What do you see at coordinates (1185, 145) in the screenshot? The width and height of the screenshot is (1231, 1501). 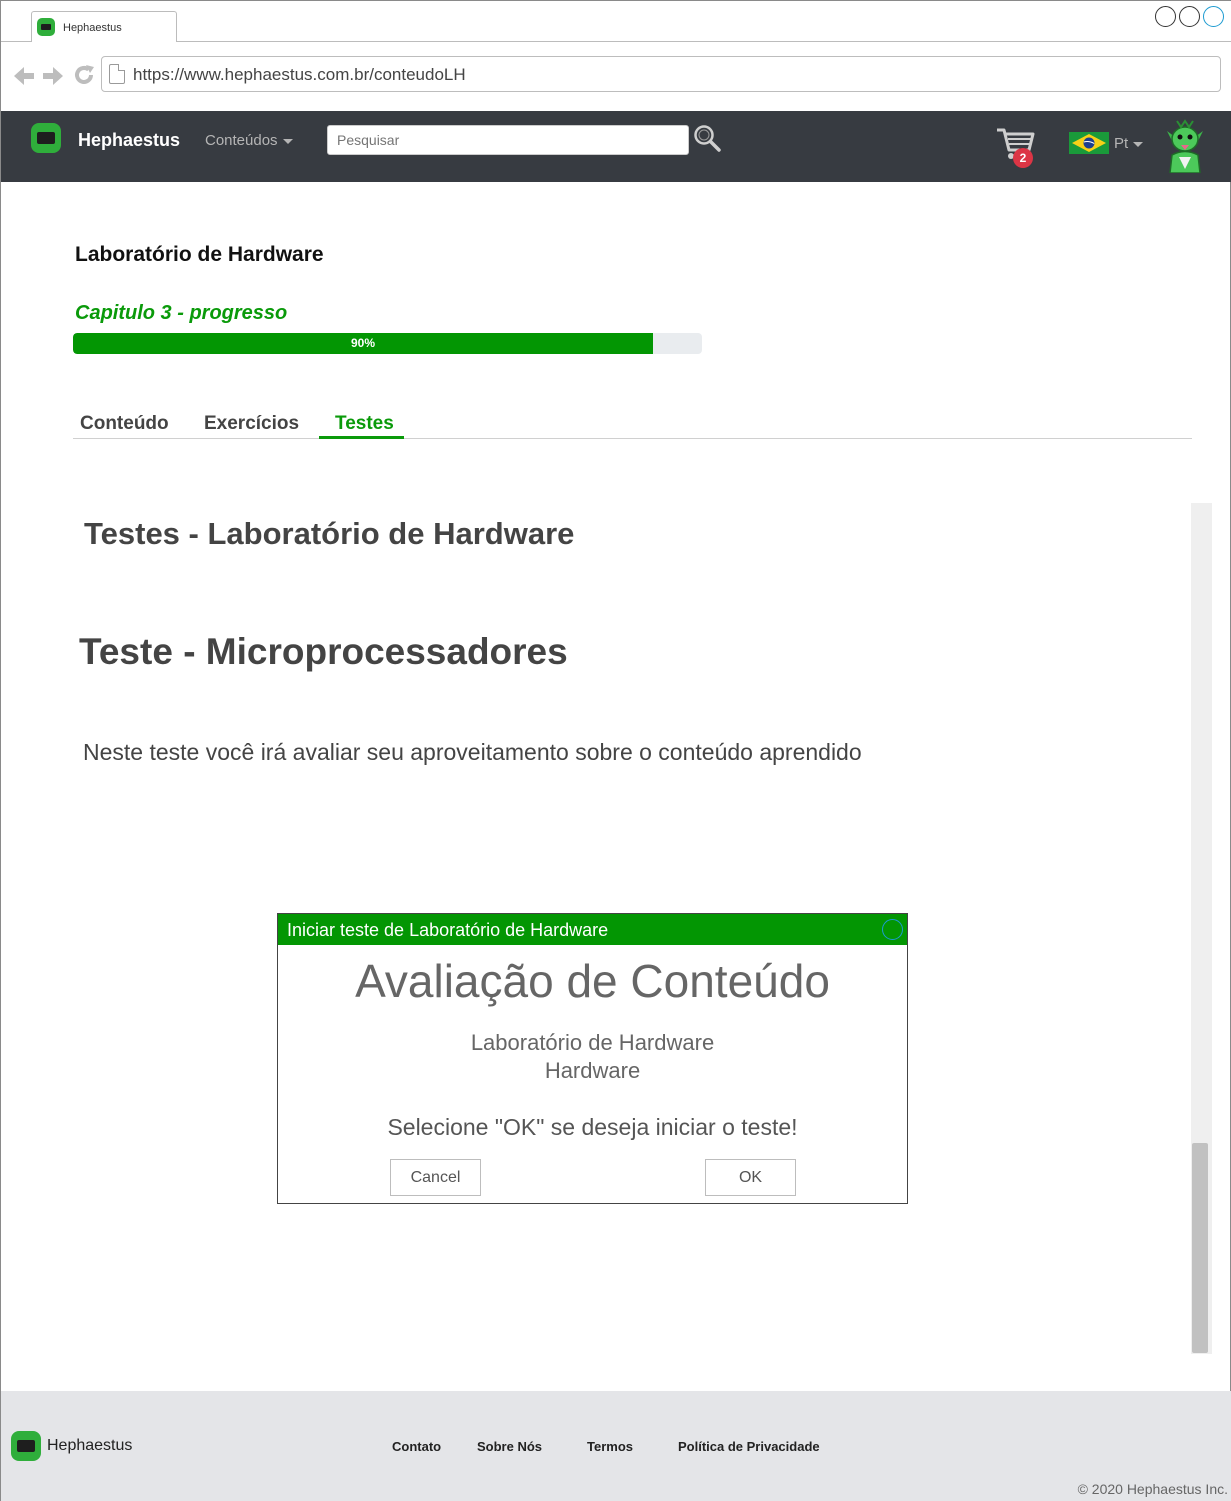 I see `user-avatar` at bounding box center [1185, 145].